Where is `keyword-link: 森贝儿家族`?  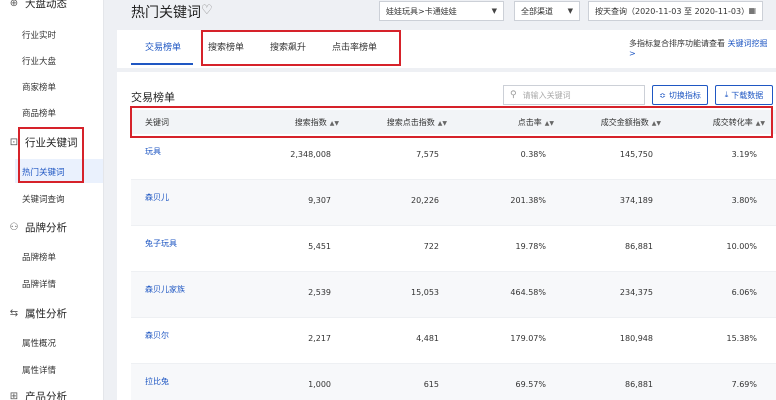
keyword-link: 森贝儿家族 is located at coordinates (165, 289).